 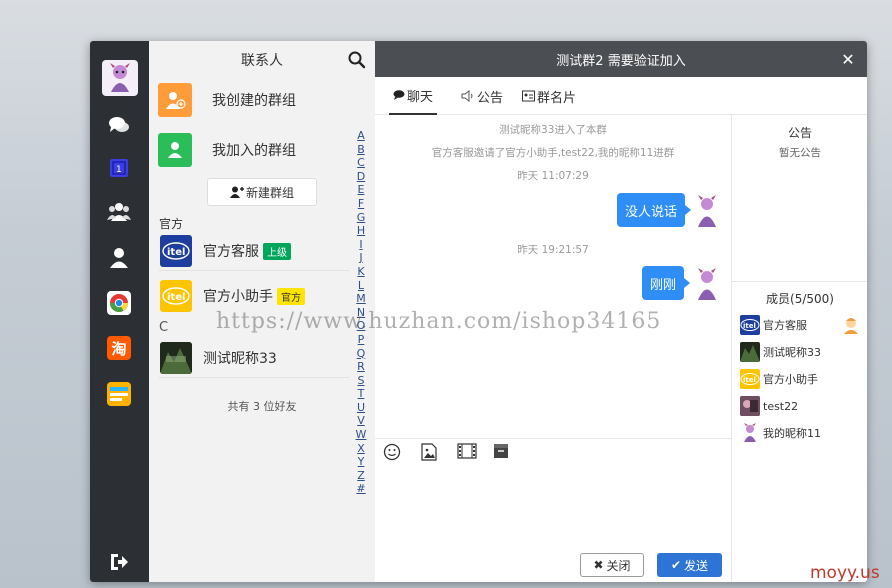 What do you see at coordinates (119, 212) in the screenshot?
I see `group-icon` at bounding box center [119, 212].